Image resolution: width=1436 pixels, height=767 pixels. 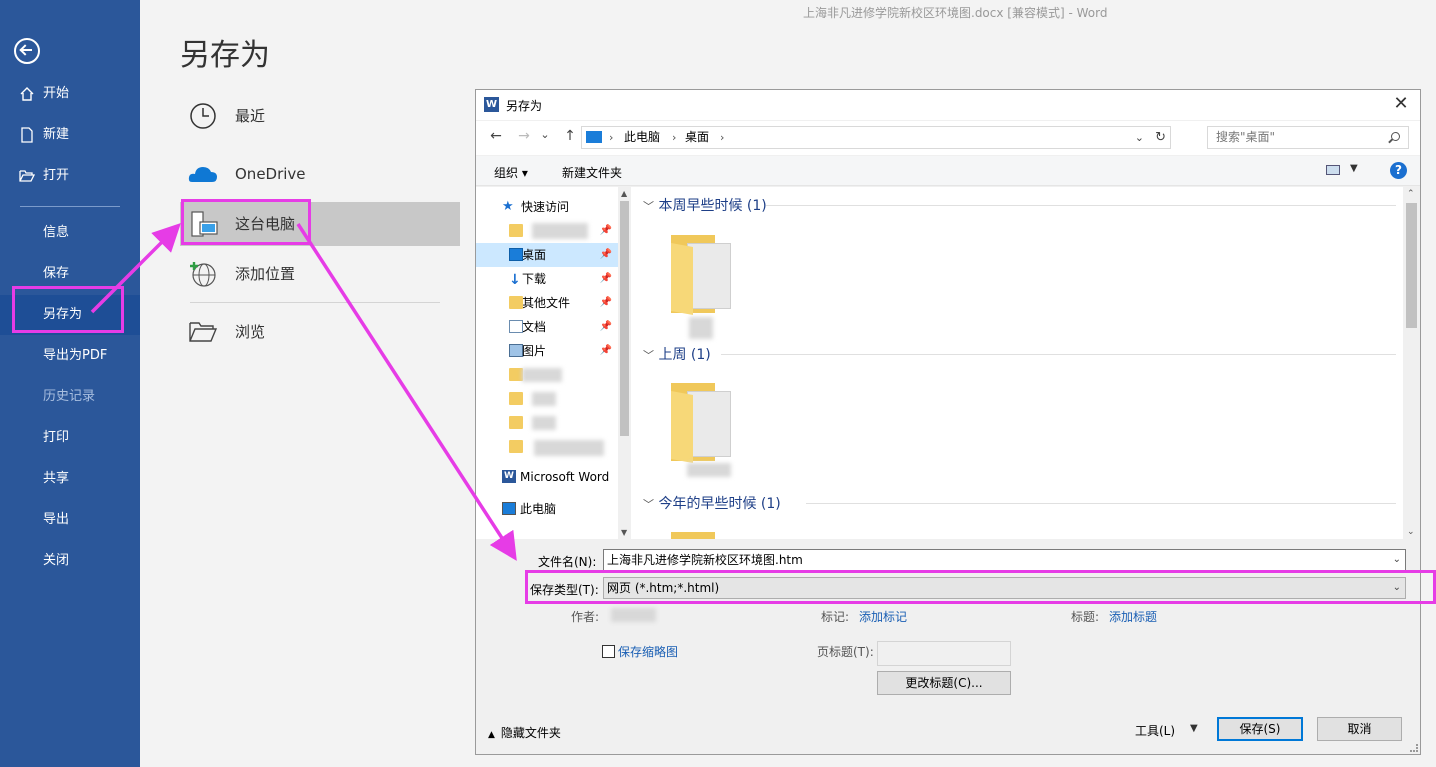 I want to click on group-header-last-week: ﹀ 上周 (1), so click(x=677, y=354).